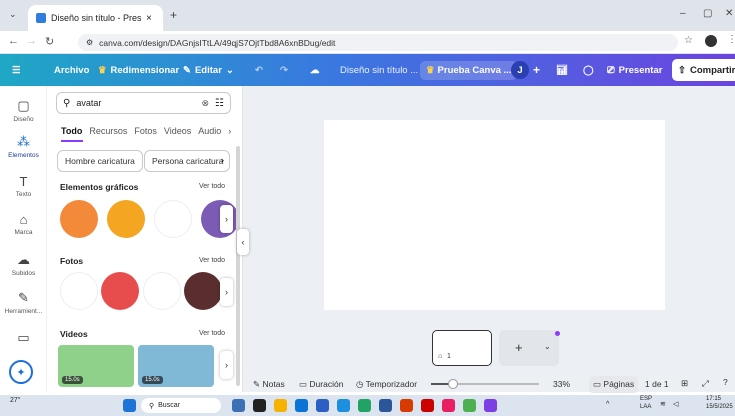  I want to click on pages-button: ▭ Páginas, so click(614, 384).